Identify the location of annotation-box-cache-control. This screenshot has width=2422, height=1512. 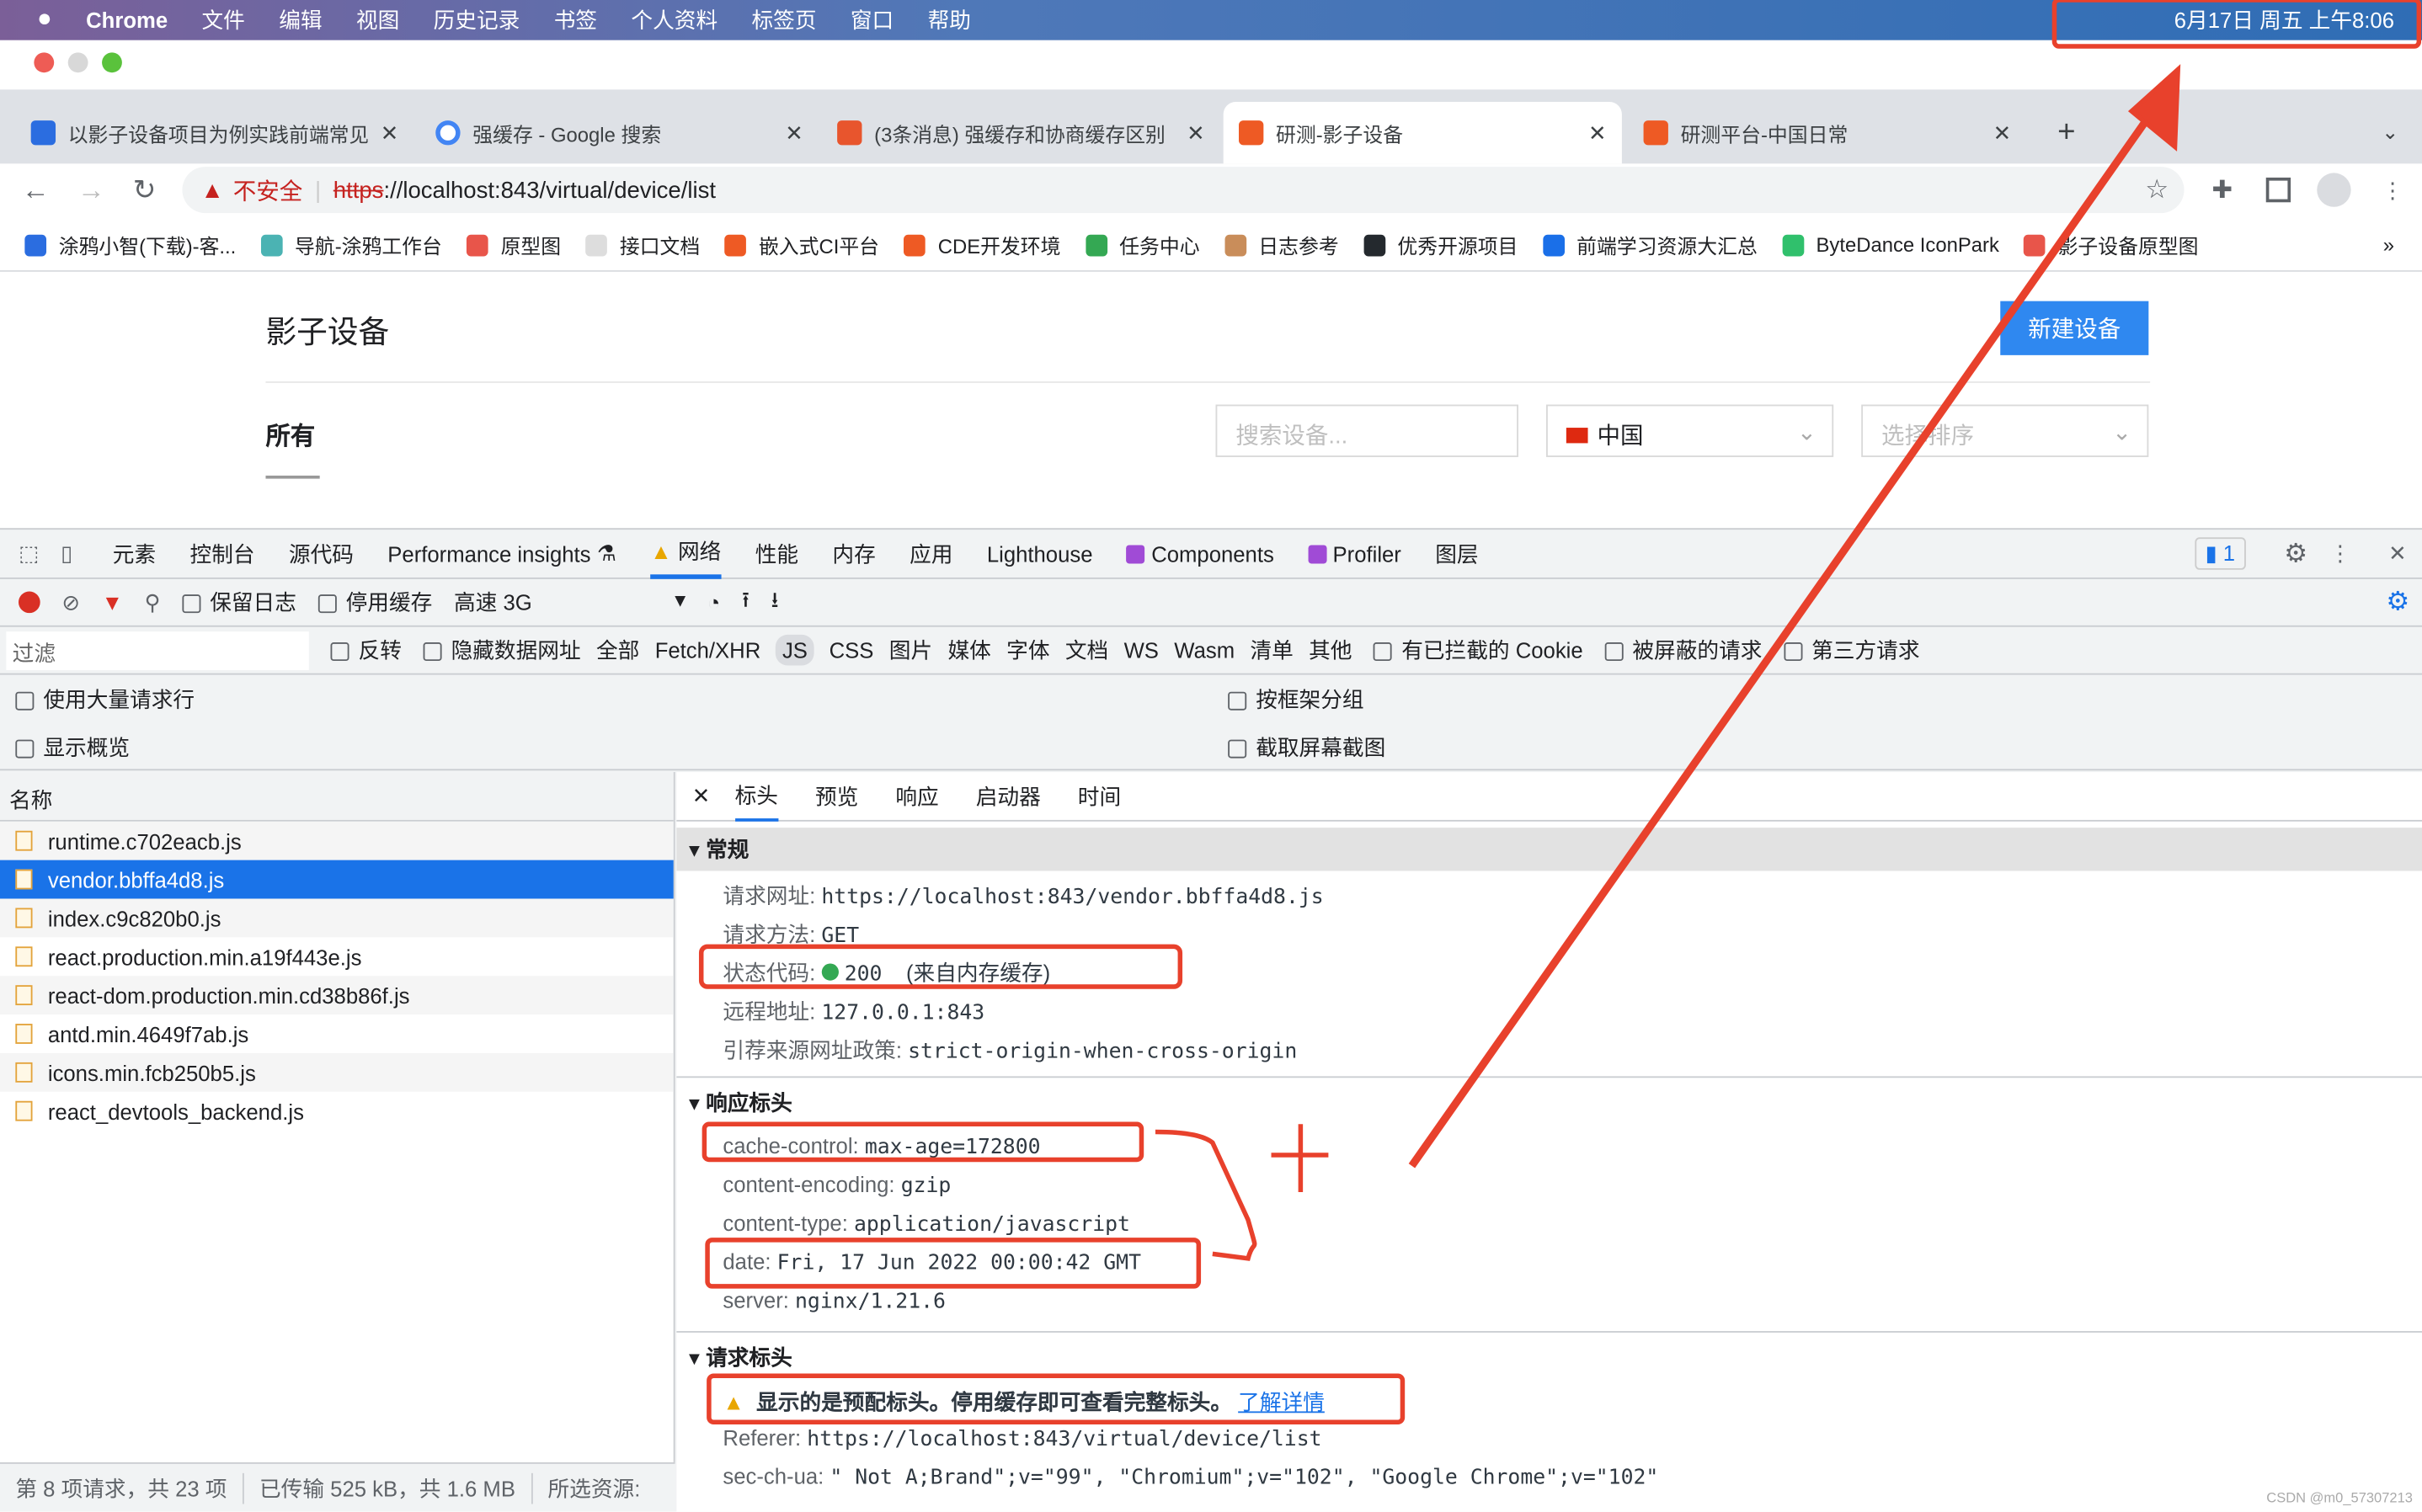
(923, 1142).